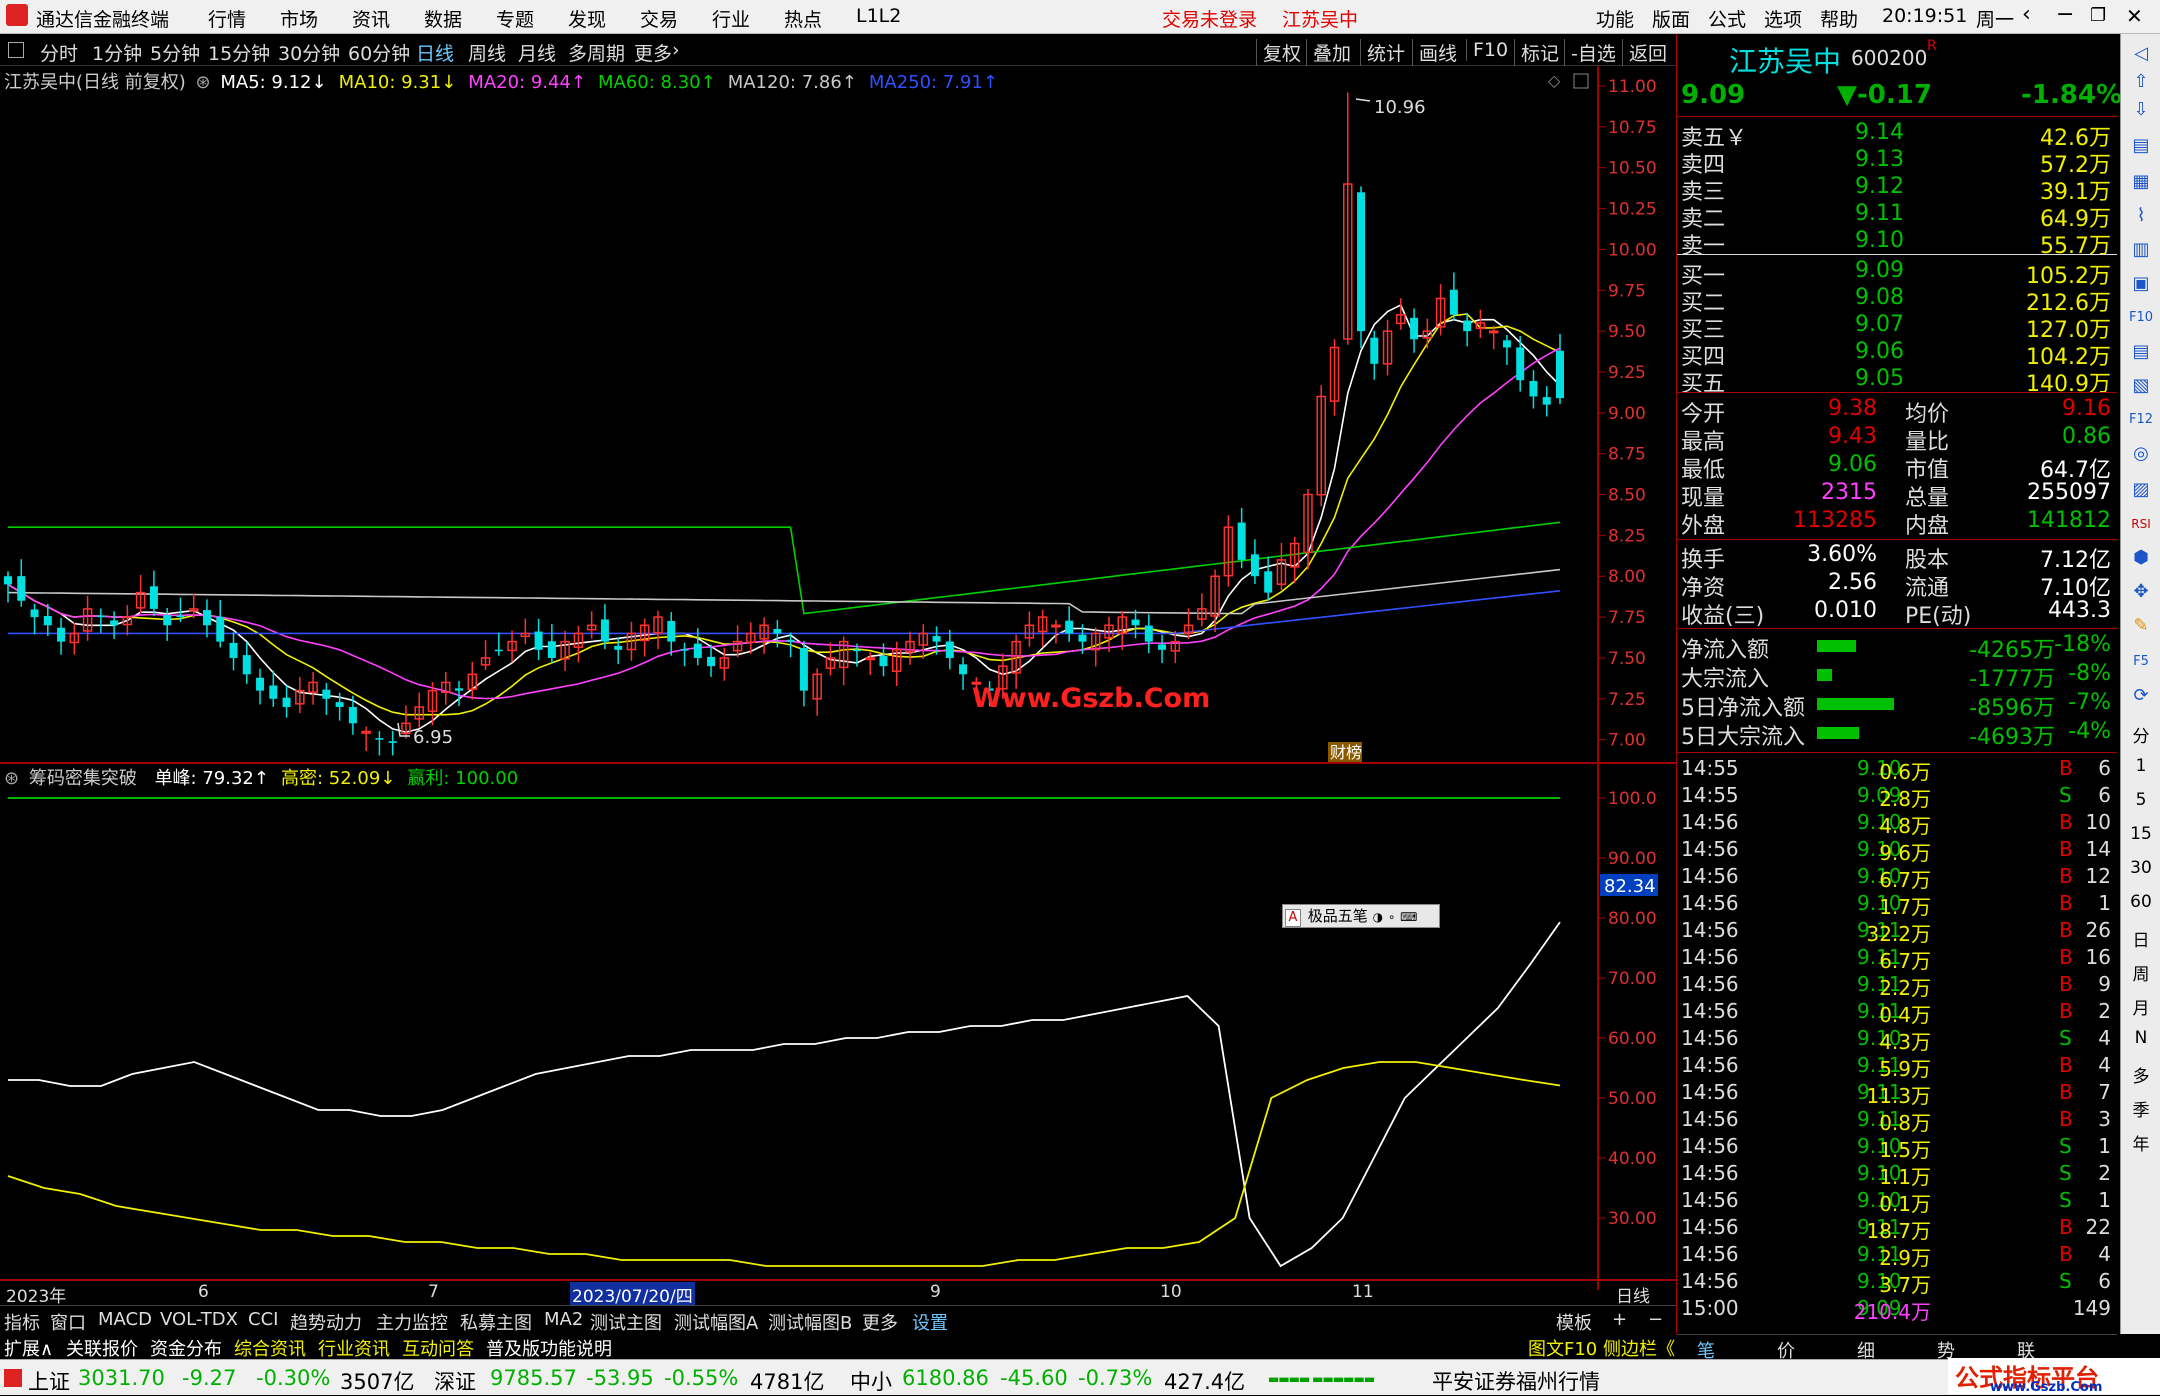 This screenshot has width=2160, height=1396. Describe the element at coordinates (1897, 243) in the screenshot. I see `book-row: 卖一 9.10 55.7万` at that location.